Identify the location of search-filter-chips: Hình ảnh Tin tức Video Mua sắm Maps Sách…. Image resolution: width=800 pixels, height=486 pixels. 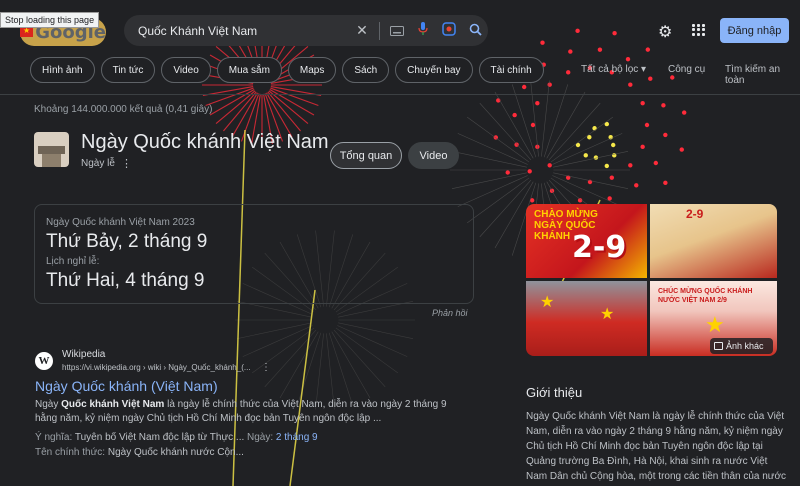
(287, 70).